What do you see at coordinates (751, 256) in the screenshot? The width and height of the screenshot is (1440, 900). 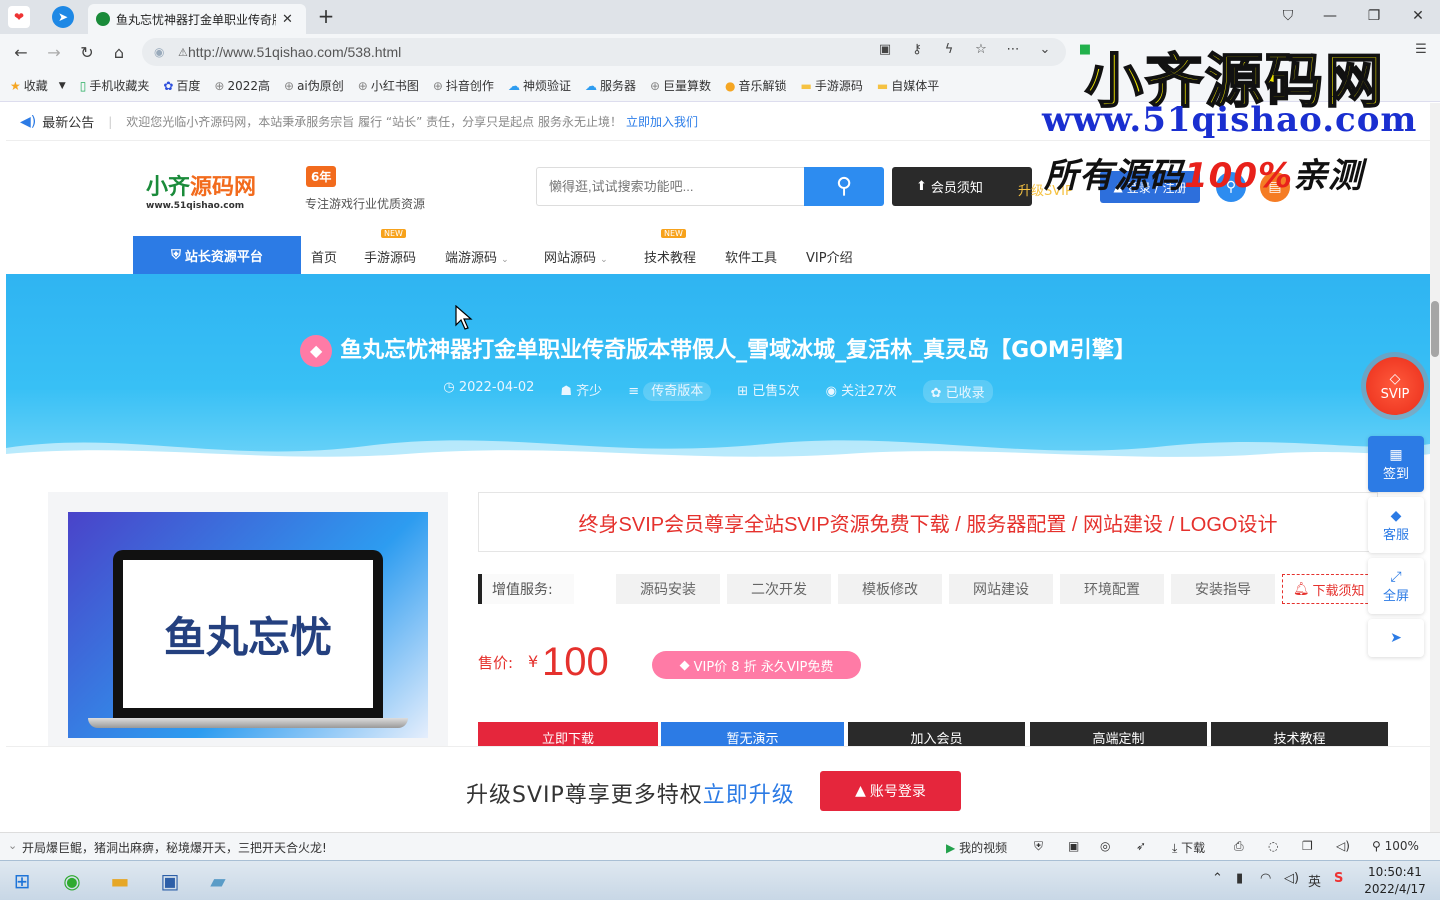 I see `nav-software: 软件工具` at bounding box center [751, 256].